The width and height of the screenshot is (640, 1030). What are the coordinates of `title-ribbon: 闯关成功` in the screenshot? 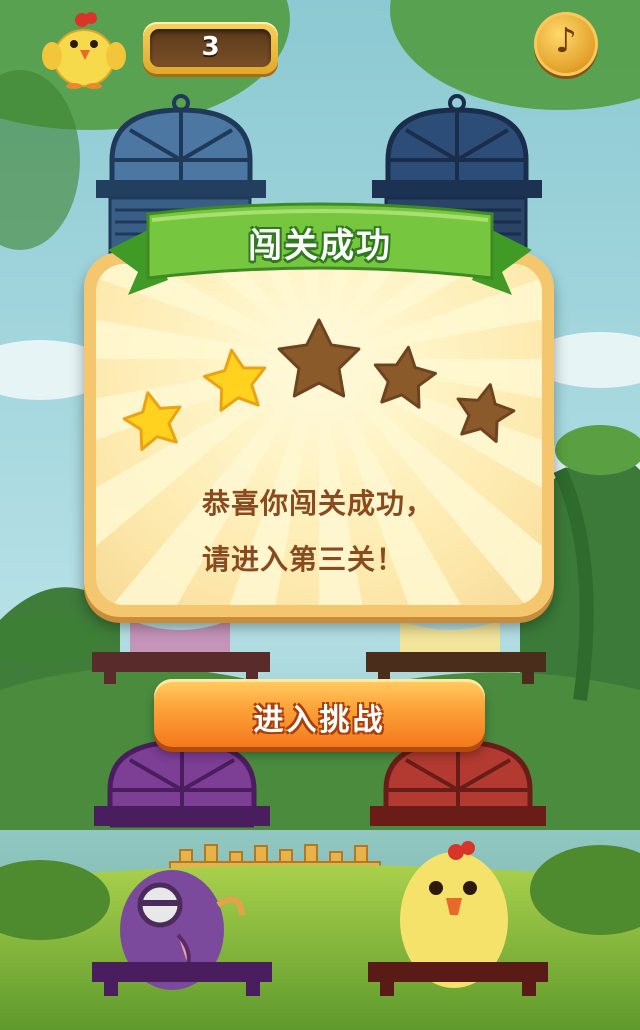 It's located at (320, 255).